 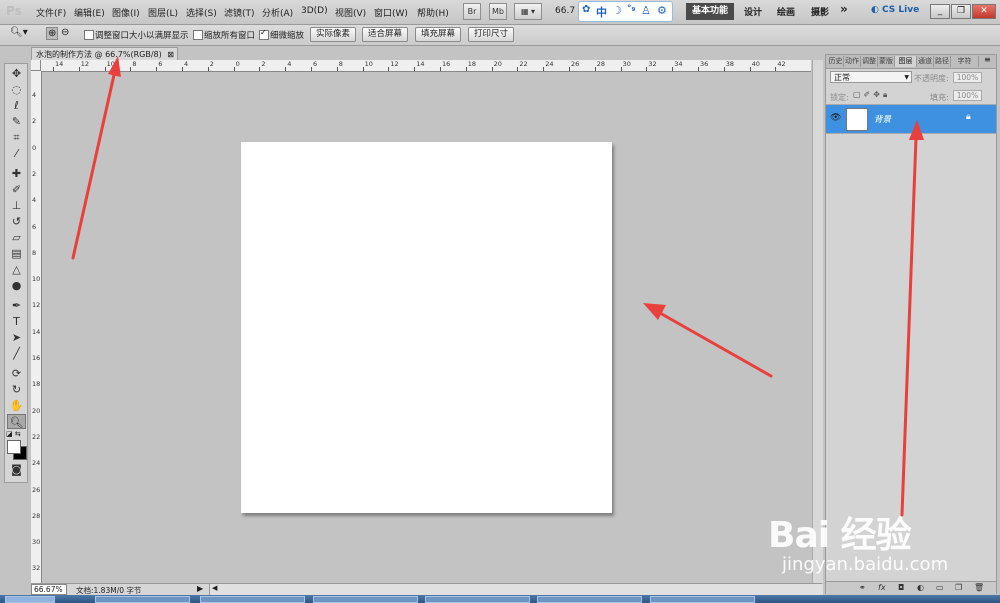 I want to click on history-brush-tool-icon: ↺, so click(x=16, y=221).